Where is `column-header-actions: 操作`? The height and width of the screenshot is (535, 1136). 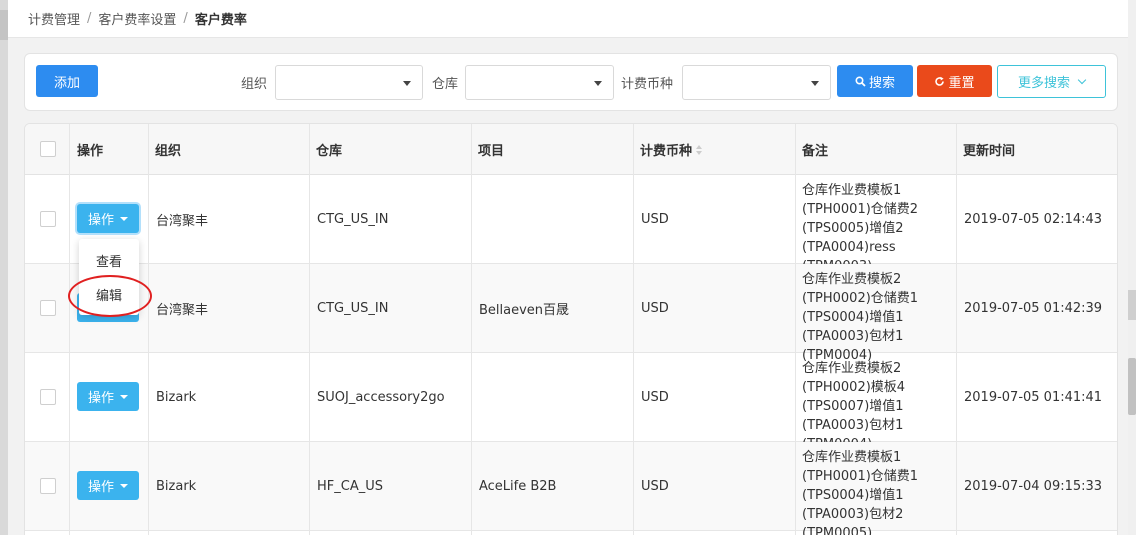 column-header-actions: 操作 is located at coordinates (90, 151).